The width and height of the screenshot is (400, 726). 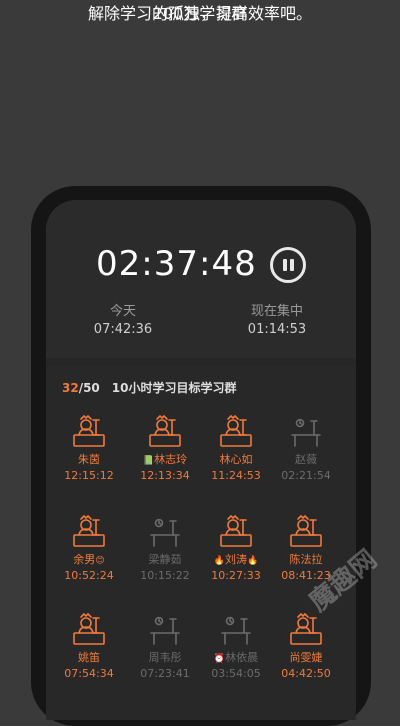 I want to click on member-name: 梁静茹, so click(x=165, y=559).